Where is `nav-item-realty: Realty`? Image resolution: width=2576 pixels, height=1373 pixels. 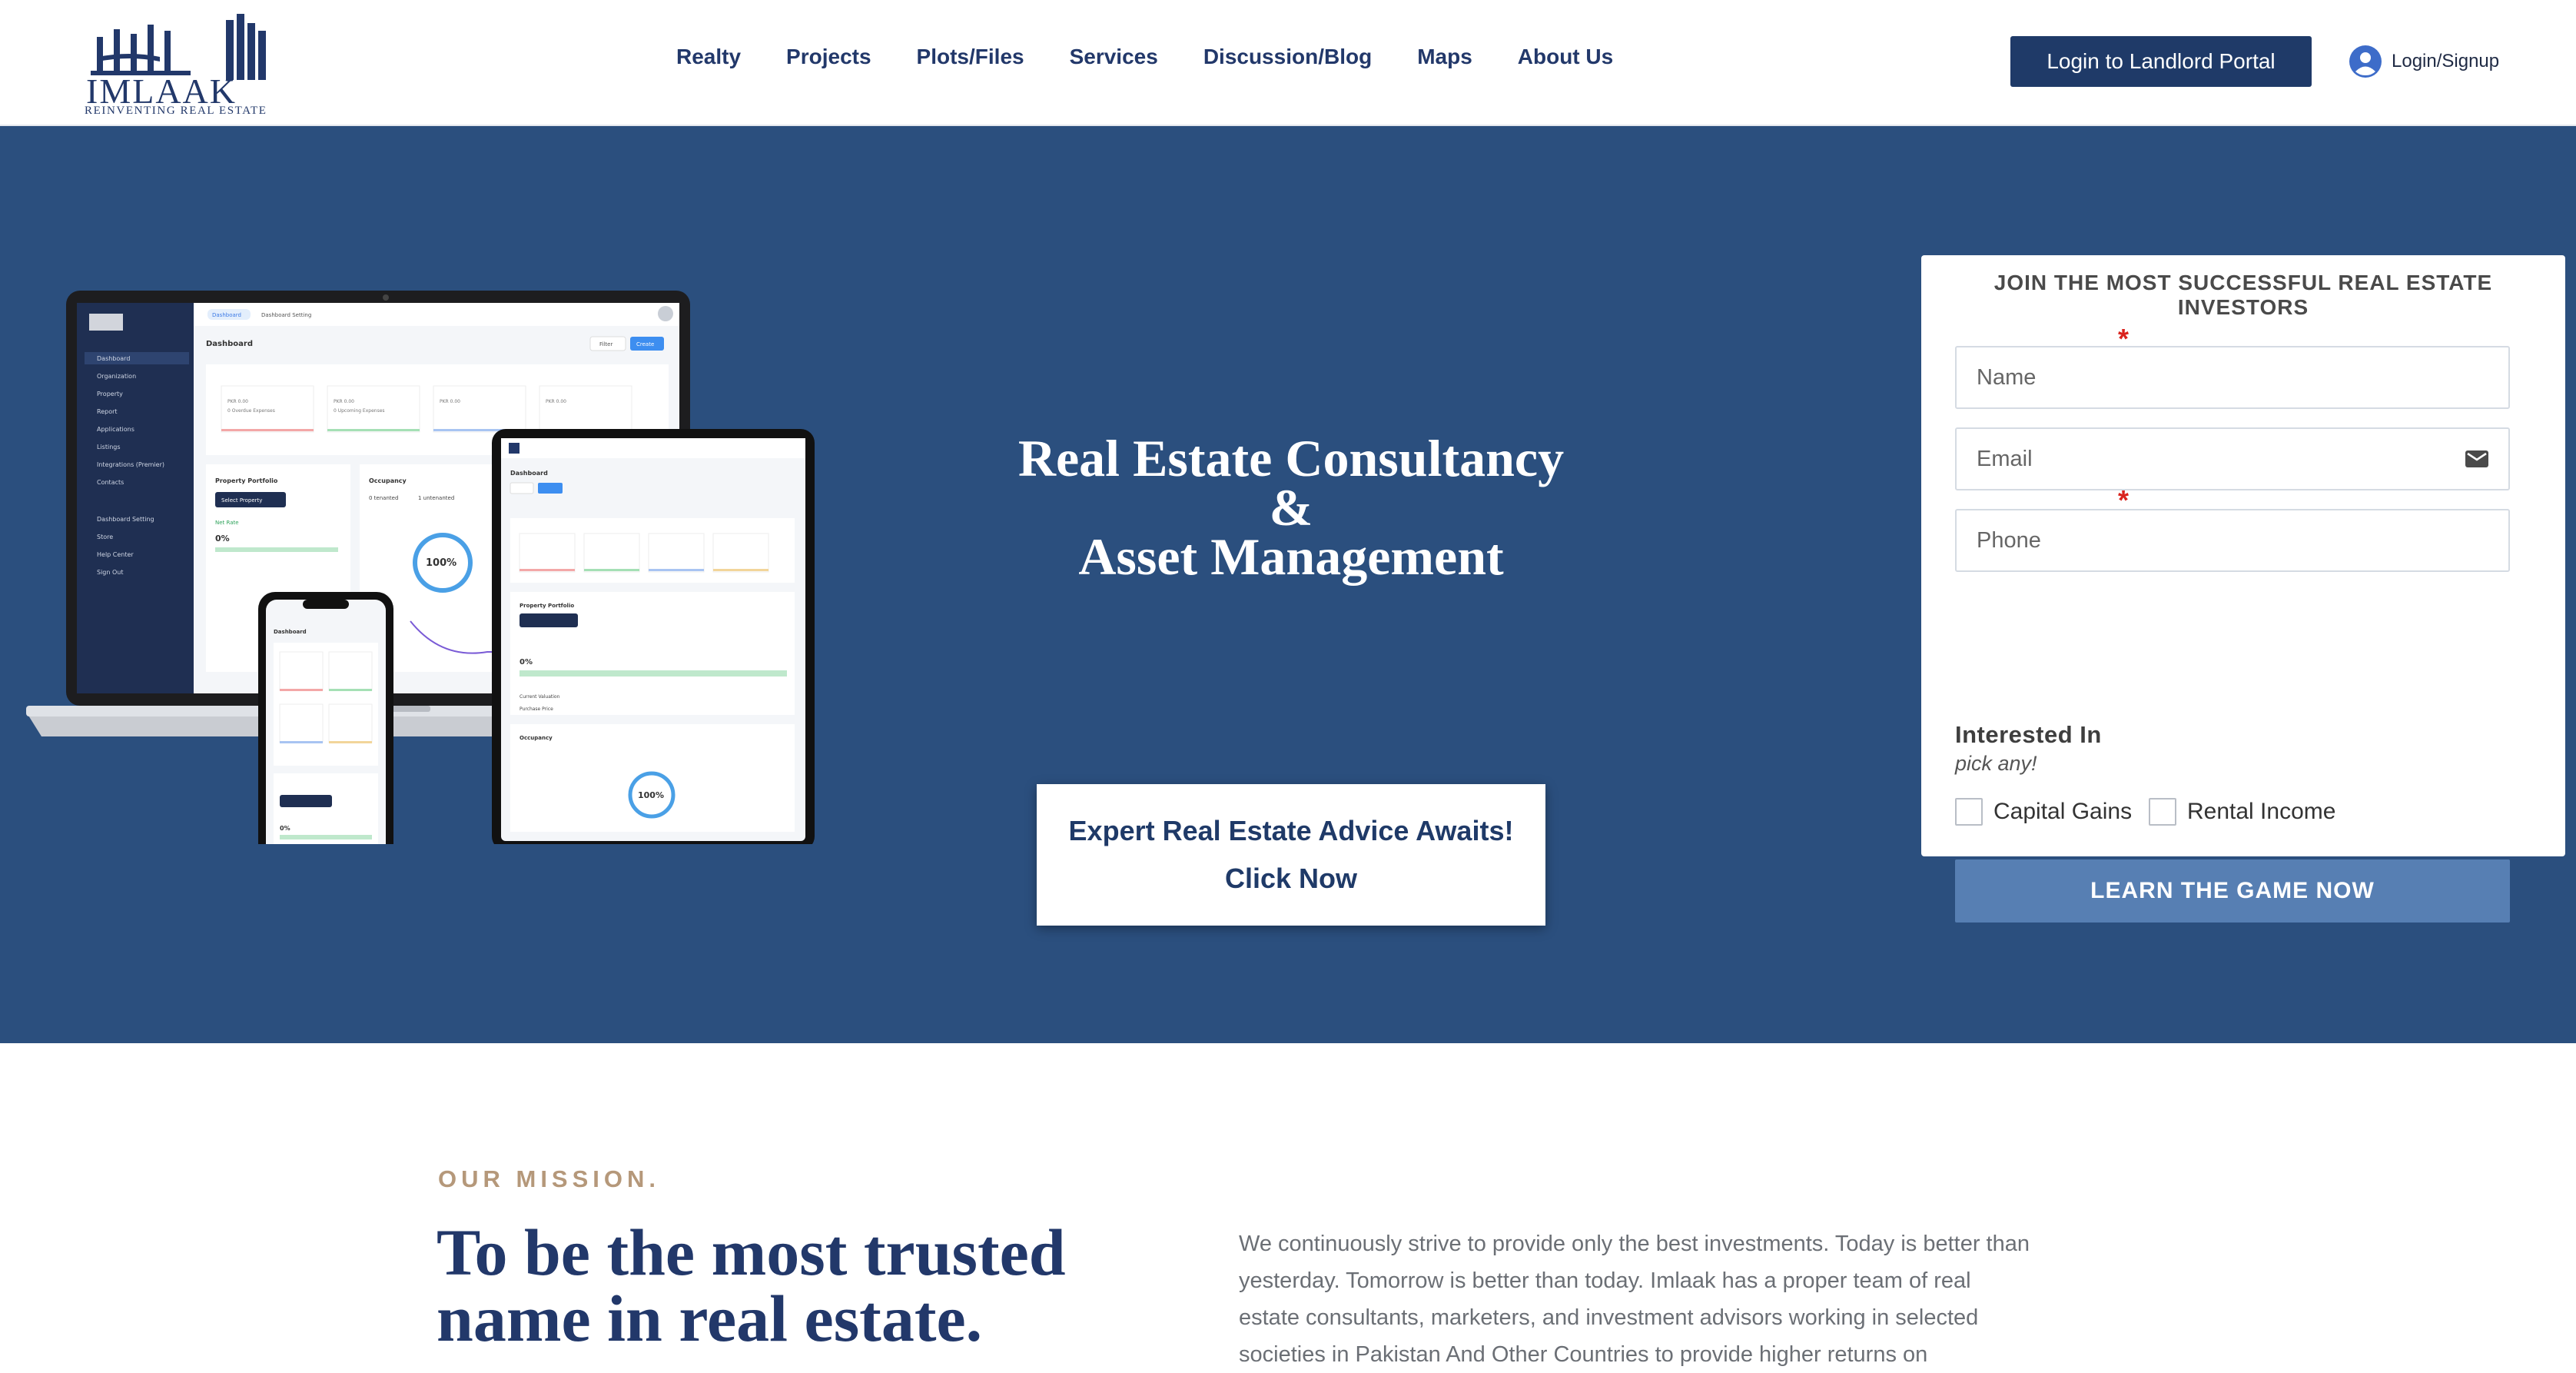 nav-item-realty: Realty is located at coordinates (708, 57).